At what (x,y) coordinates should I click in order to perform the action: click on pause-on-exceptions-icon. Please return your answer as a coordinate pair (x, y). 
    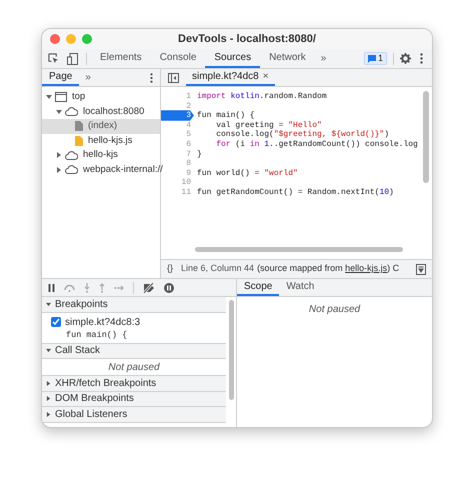
    Looking at the image, I should click on (169, 287).